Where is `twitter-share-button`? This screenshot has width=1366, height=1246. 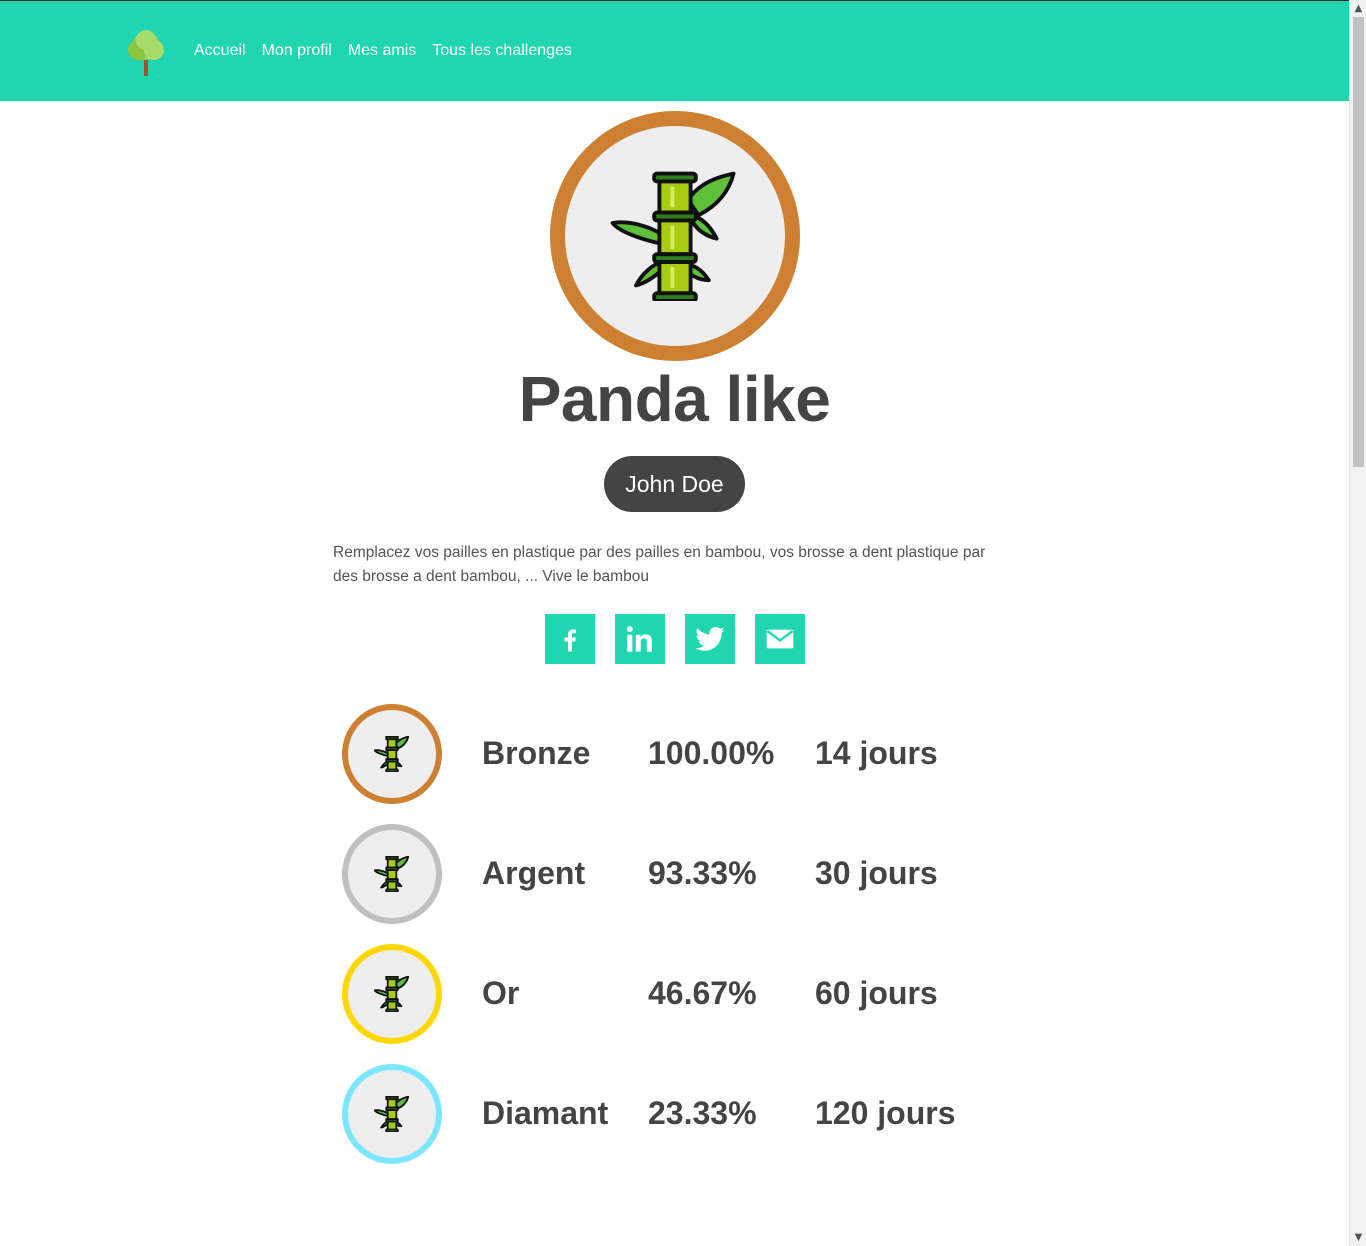 twitter-share-button is located at coordinates (710, 639).